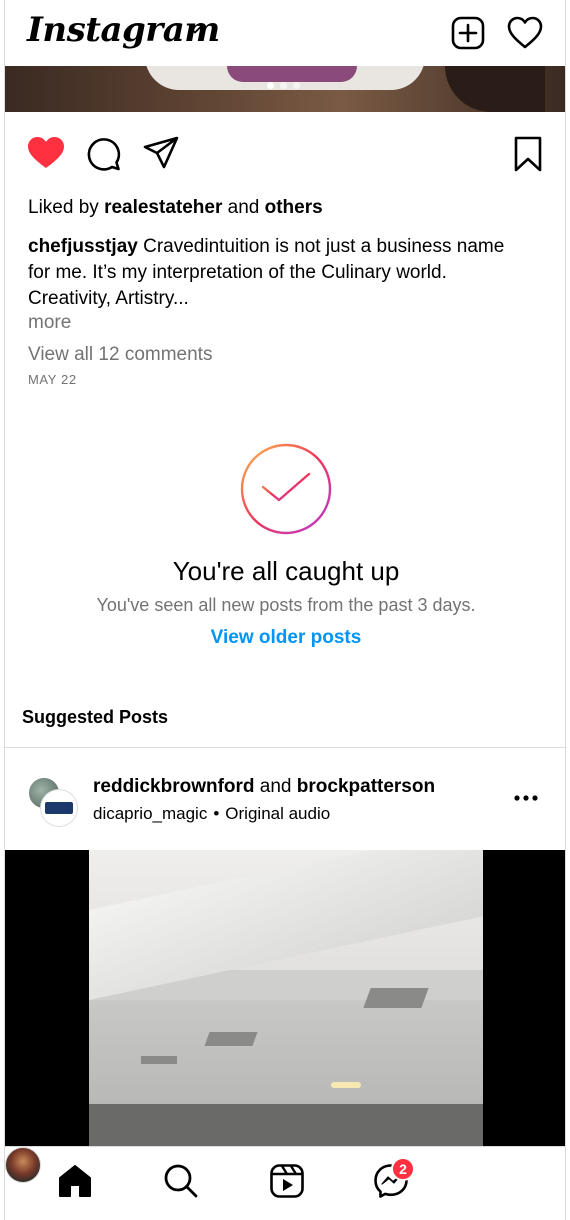 This screenshot has width=570, height=1220. Describe the element at coordinates (285, 747) in the screenshot. I see `divider` at that location.